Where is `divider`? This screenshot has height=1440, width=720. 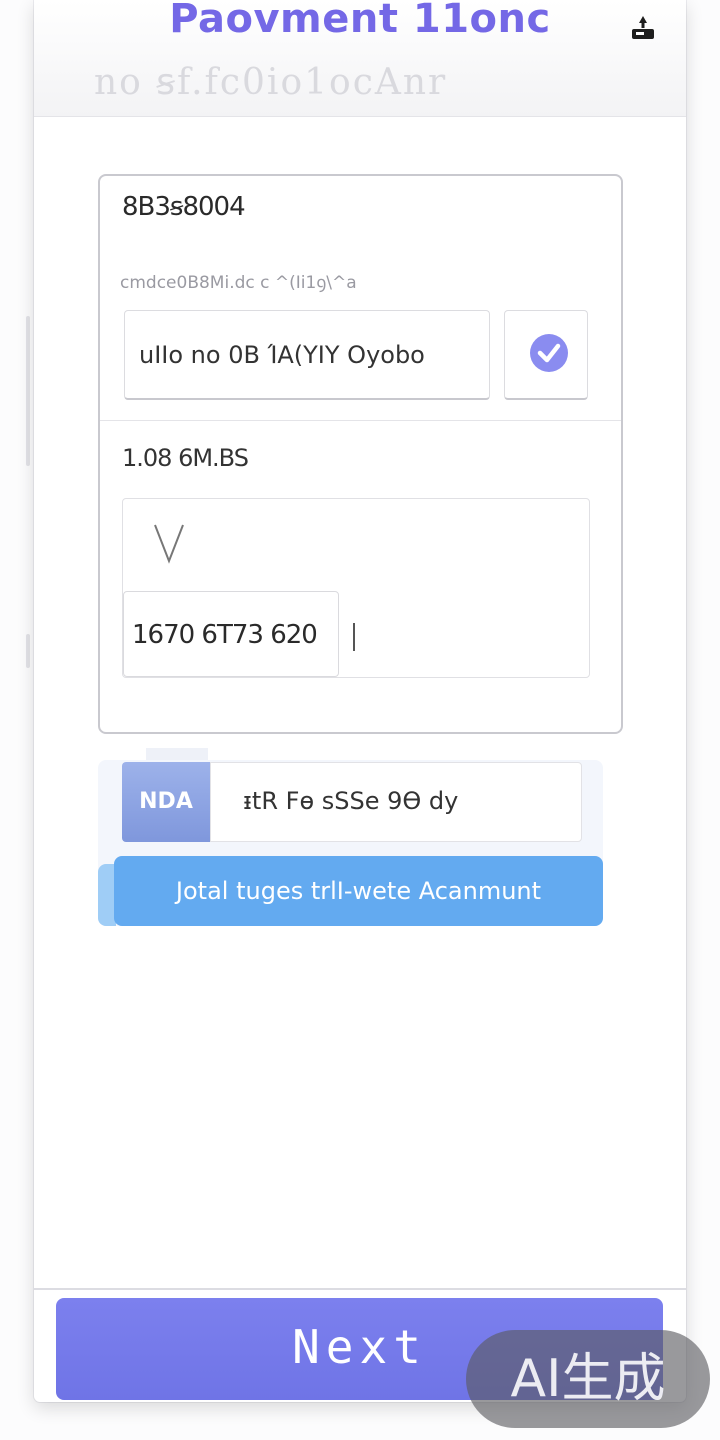
divider is located at coordinates (360, 420).